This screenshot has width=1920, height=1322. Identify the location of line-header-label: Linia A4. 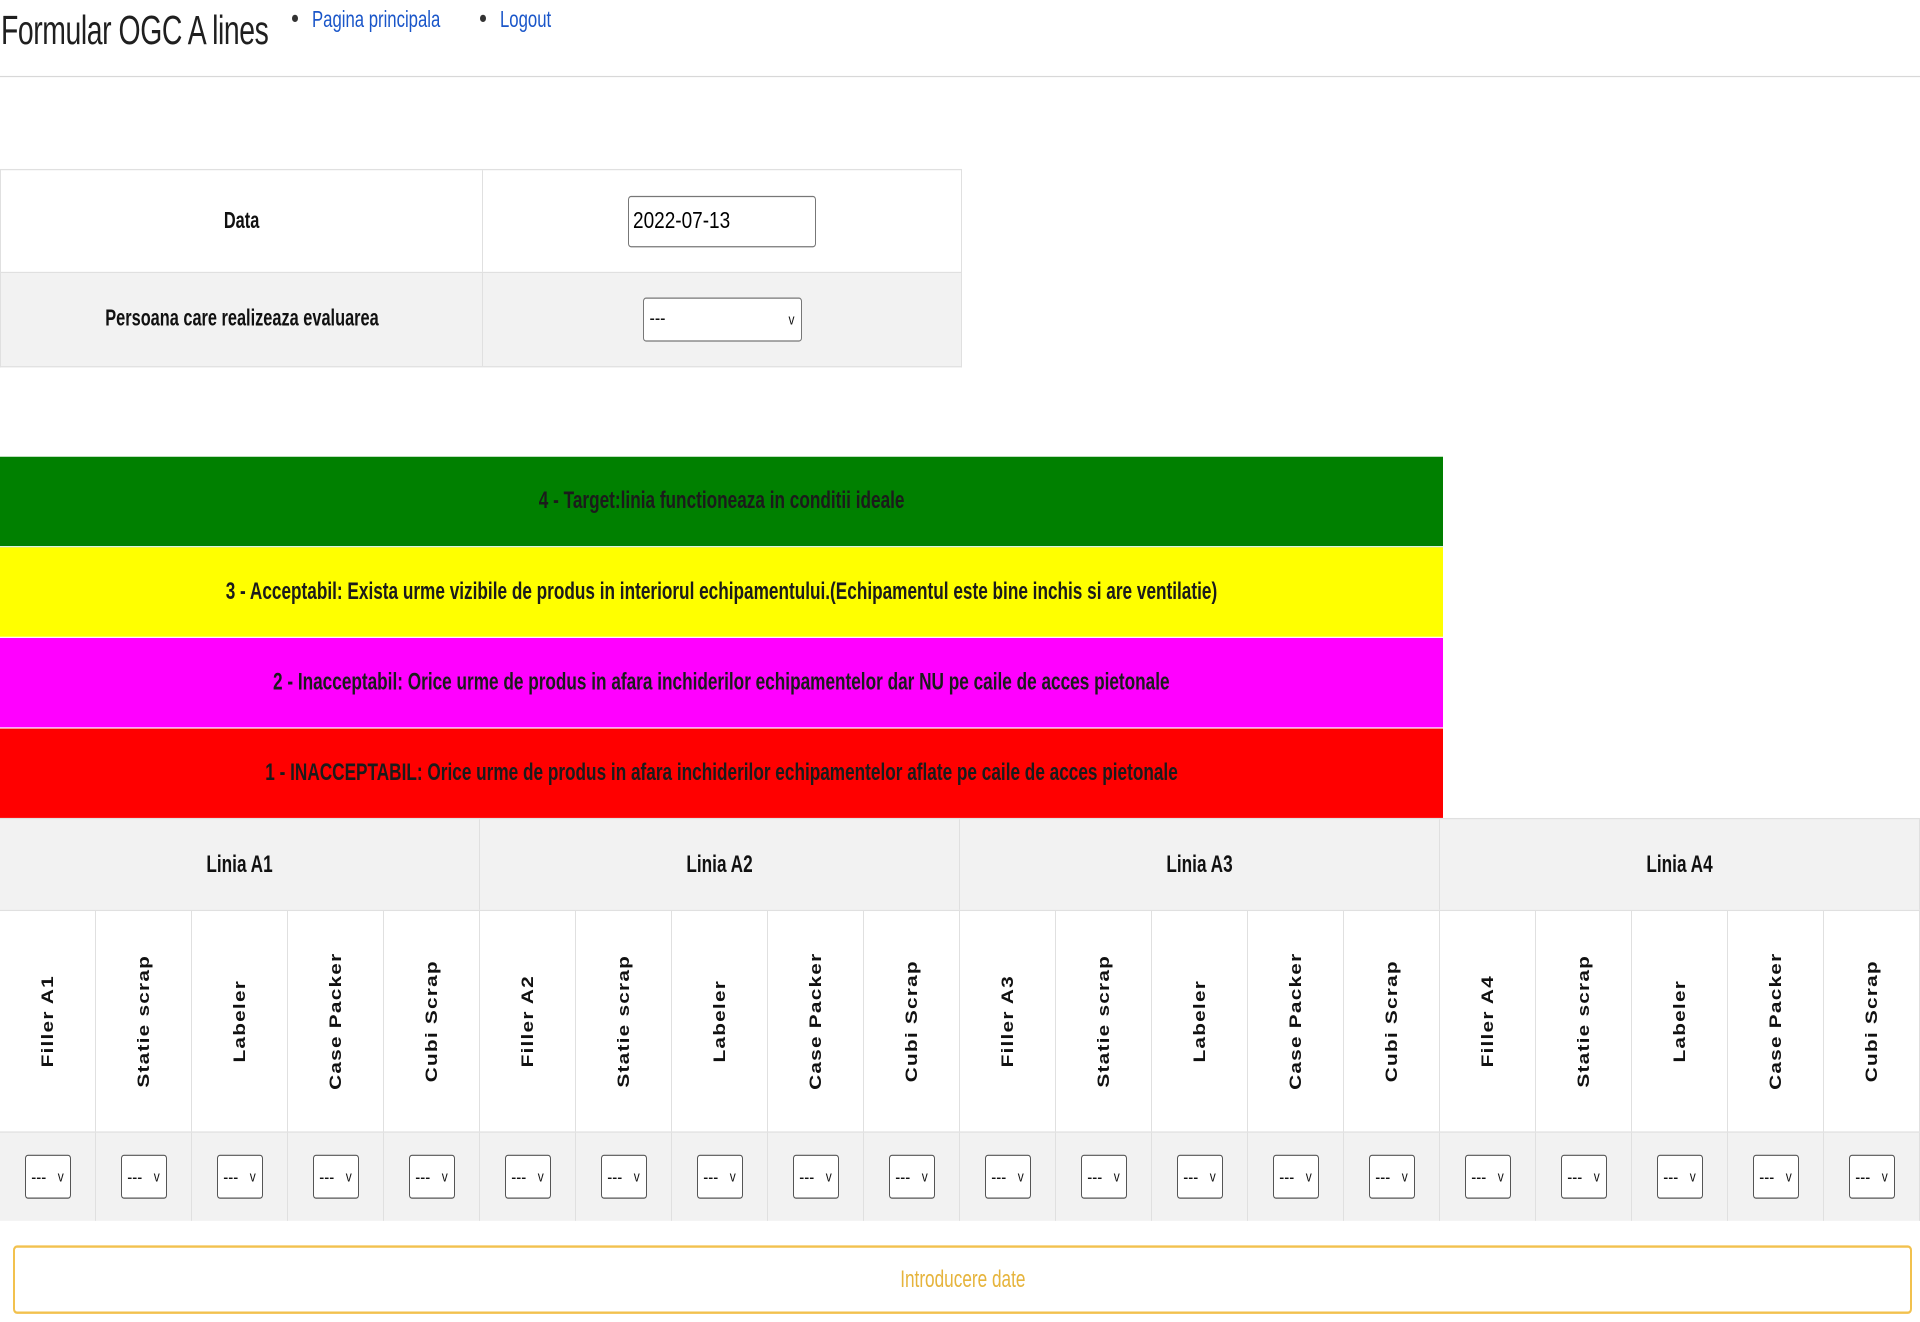
(1679, 864).